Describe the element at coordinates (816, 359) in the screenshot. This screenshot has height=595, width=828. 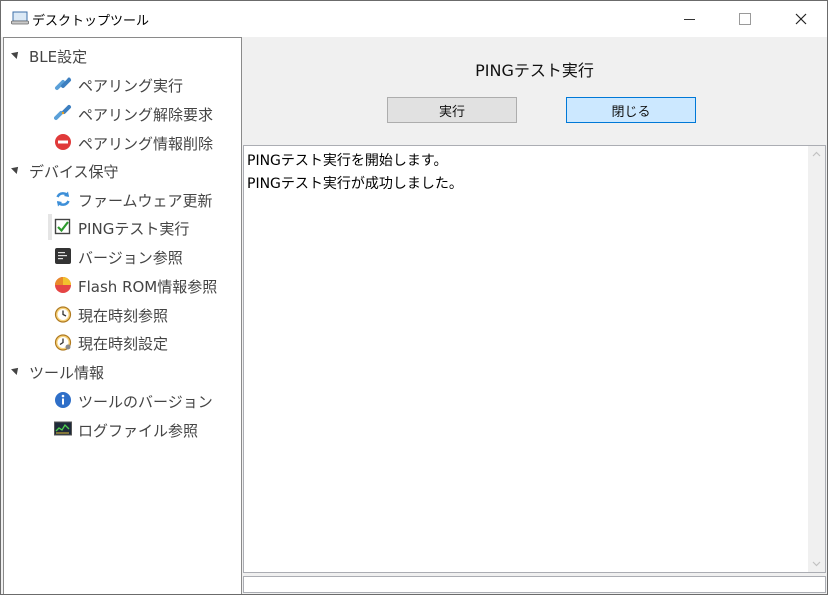
I see `vertical-scrollbar` at that location.